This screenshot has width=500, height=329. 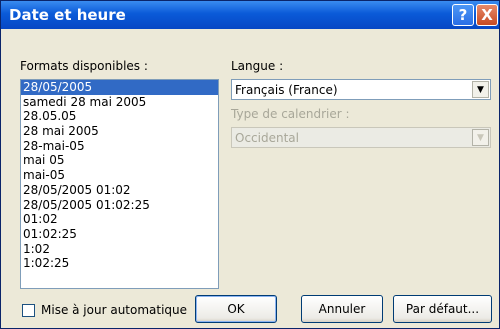 What do you see at coordinates (119, 87) in the screenshot?
I see `list-item: 28/05/2005` at bounding box center [119, 87].